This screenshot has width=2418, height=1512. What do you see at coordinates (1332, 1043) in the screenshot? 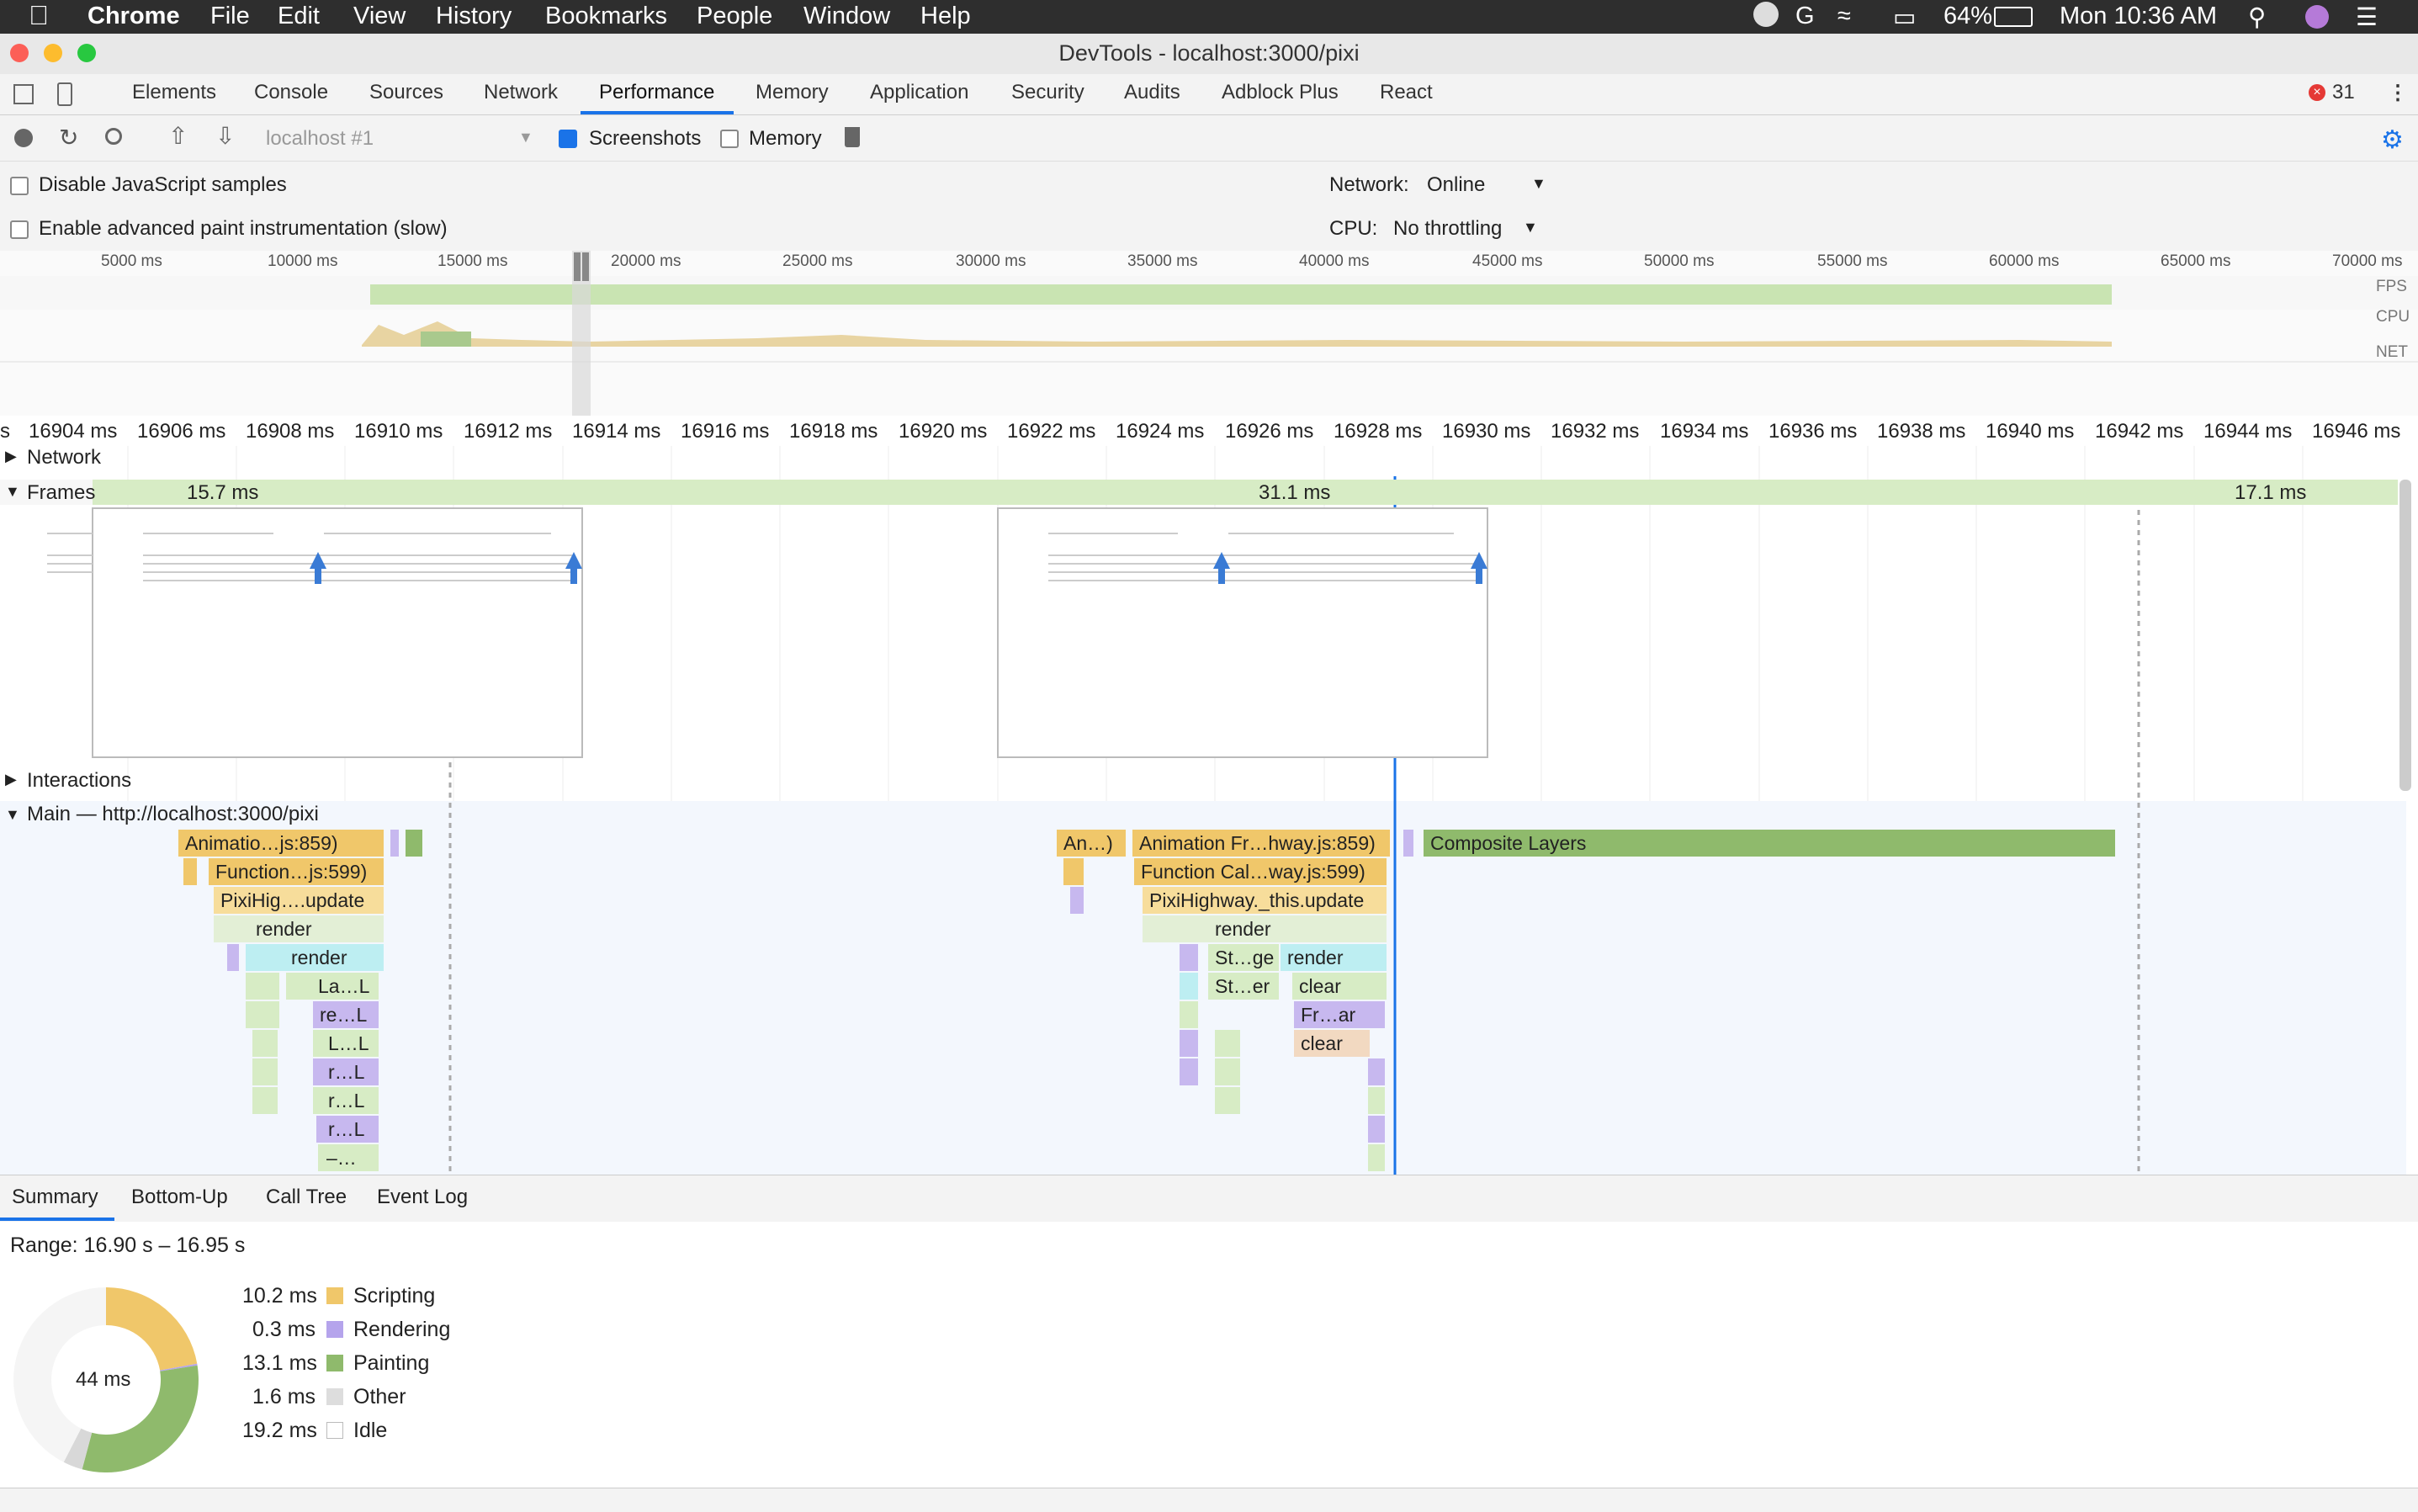
I see `flame-event: clear` at bounding box center [1332, 1043].